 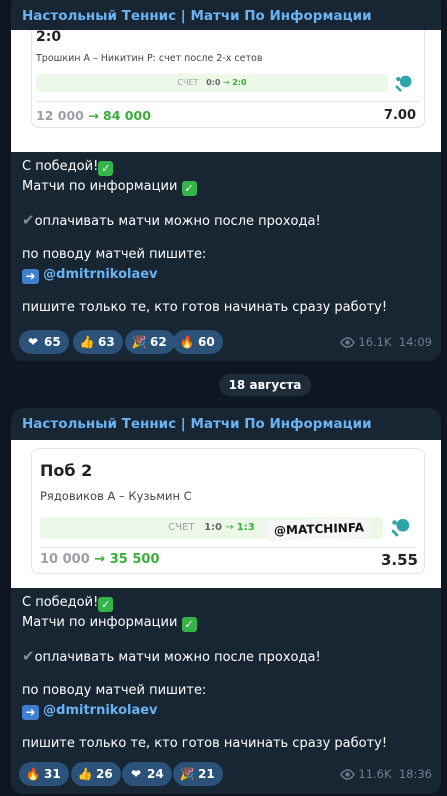 What do you see at coordinates (399, 560) in the screenshot?
I see `odds-value: 3.55` at bounding box center [399, 560].